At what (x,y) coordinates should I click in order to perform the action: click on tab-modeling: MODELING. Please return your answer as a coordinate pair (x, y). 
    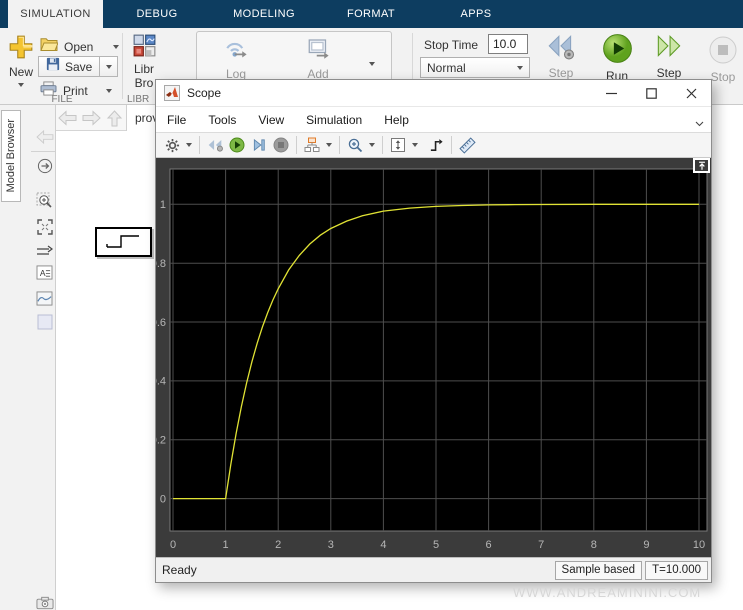
    Looking at the image, I should click on (264, 14).